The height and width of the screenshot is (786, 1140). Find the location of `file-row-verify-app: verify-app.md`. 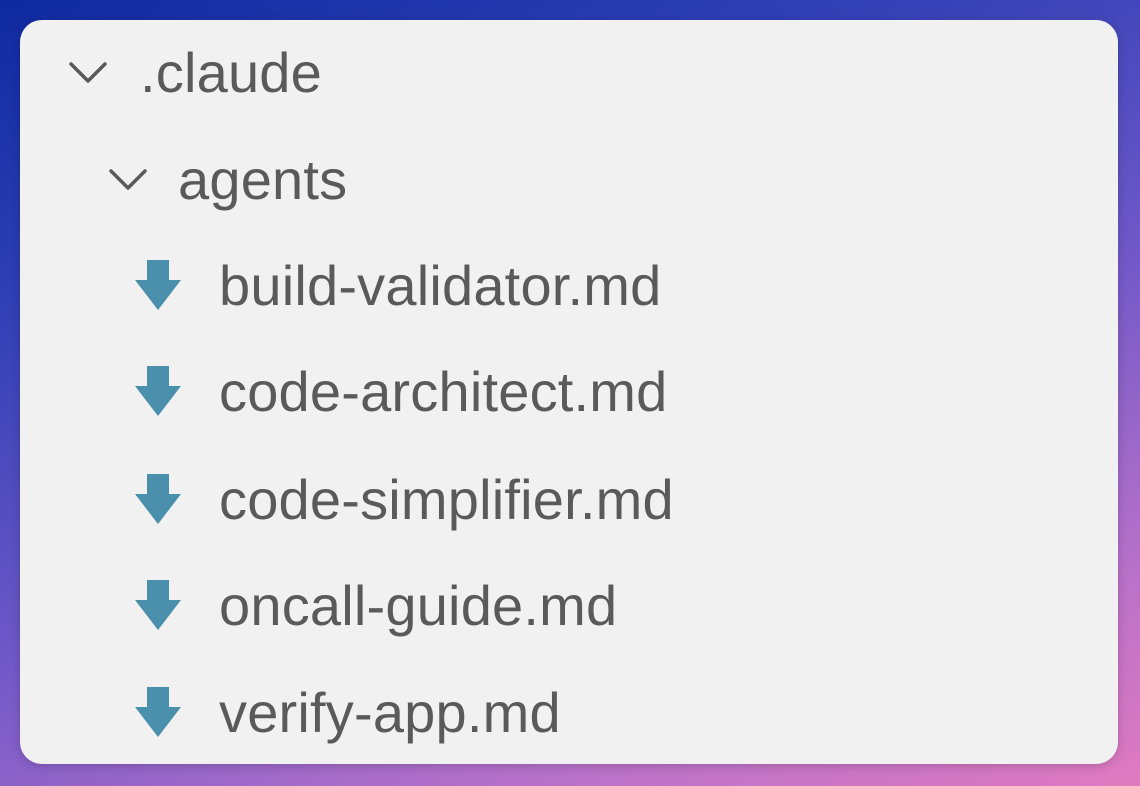

file-row-verify-app: verify-app.md is located at coordinates (345, 713).